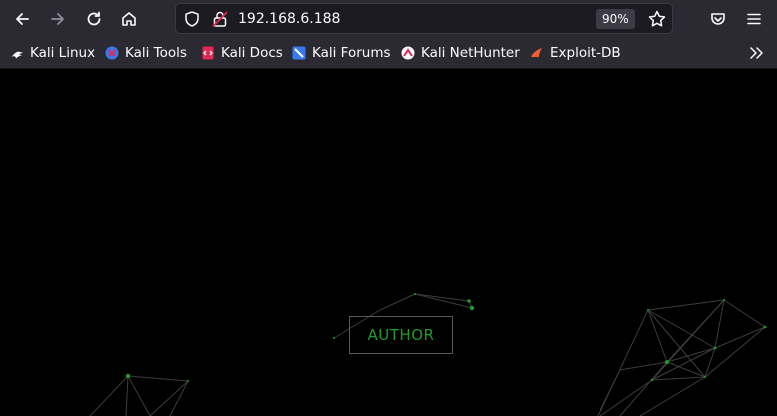 The height and width of the screenshot is (416, 777). Describe the element at coordinates (424, 18) in the screenshot. I see `url-bar: 192.168.6.188 90%` at that location.